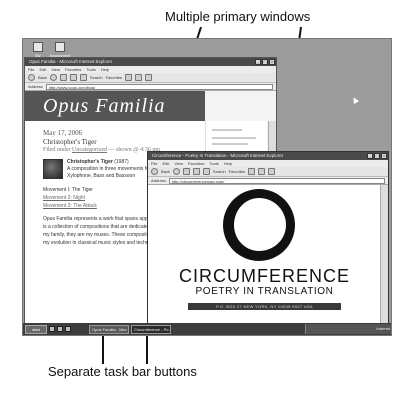  I want to click on filed-prefix: Filed under, so click(57, 150).